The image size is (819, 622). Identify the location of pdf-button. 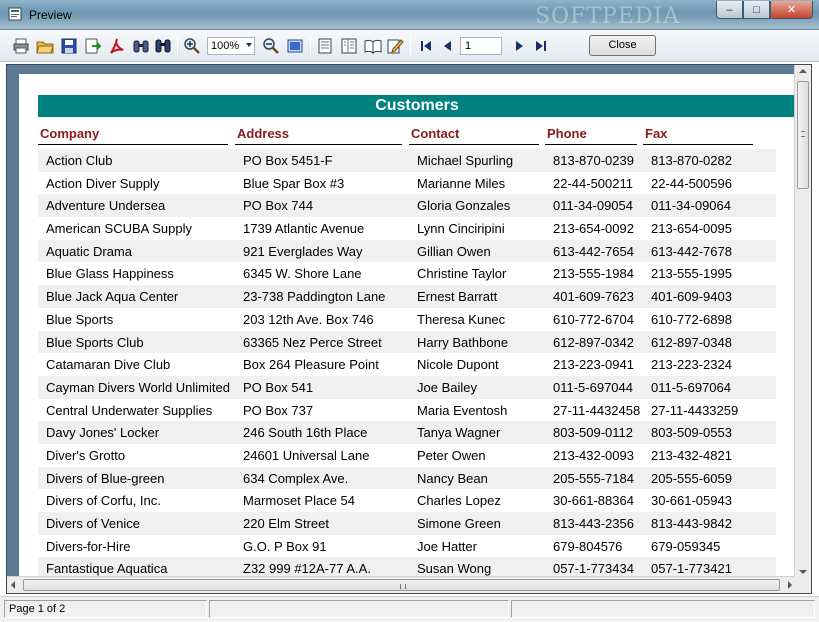
(117, 46).